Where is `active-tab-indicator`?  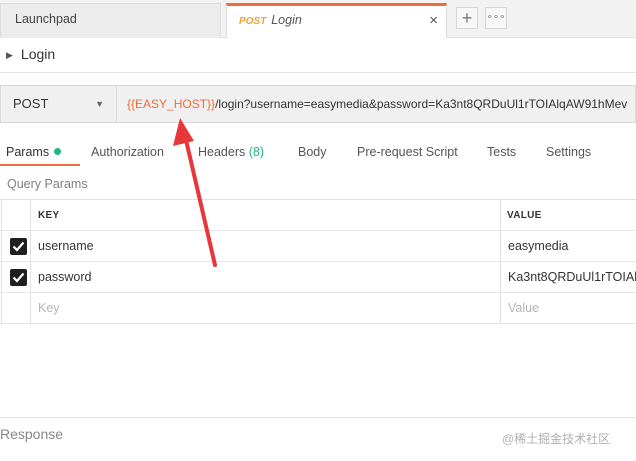 active-tab-indicator is located at coordinates (40, 165).